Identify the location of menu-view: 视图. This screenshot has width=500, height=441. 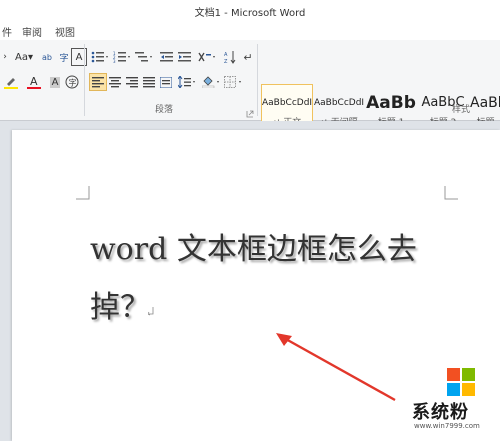
(65, 31).